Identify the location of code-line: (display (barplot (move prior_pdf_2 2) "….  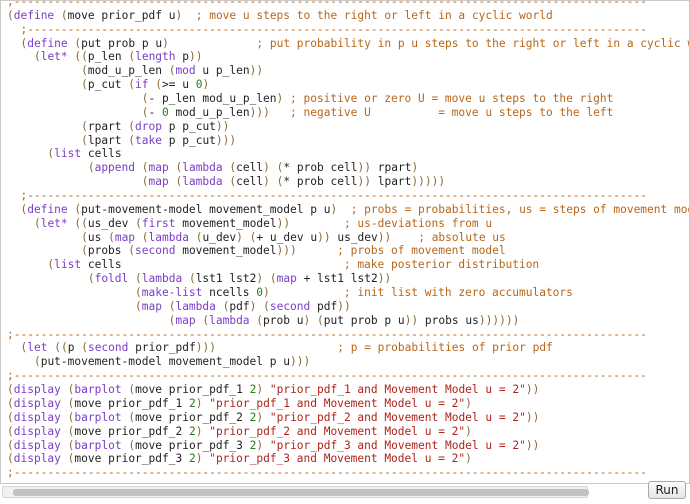
(273, 417).